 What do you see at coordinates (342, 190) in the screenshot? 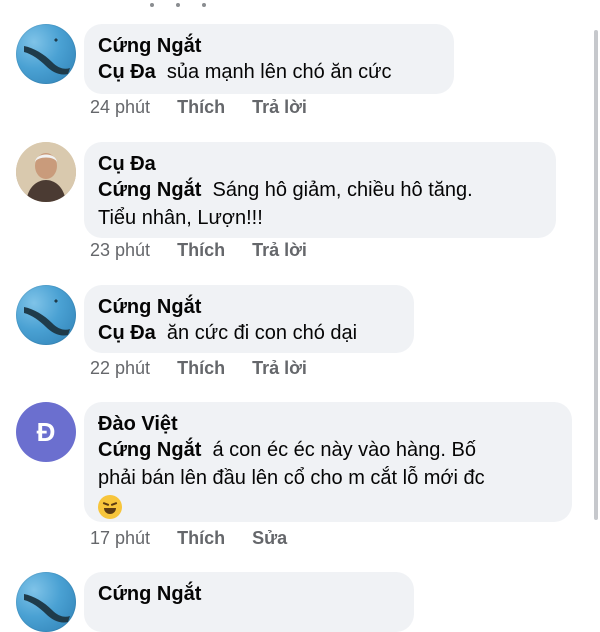
I see `comment-body-line1: Sáng hô giảm, chiều hô tăng.` at bounding box center [342, 190].